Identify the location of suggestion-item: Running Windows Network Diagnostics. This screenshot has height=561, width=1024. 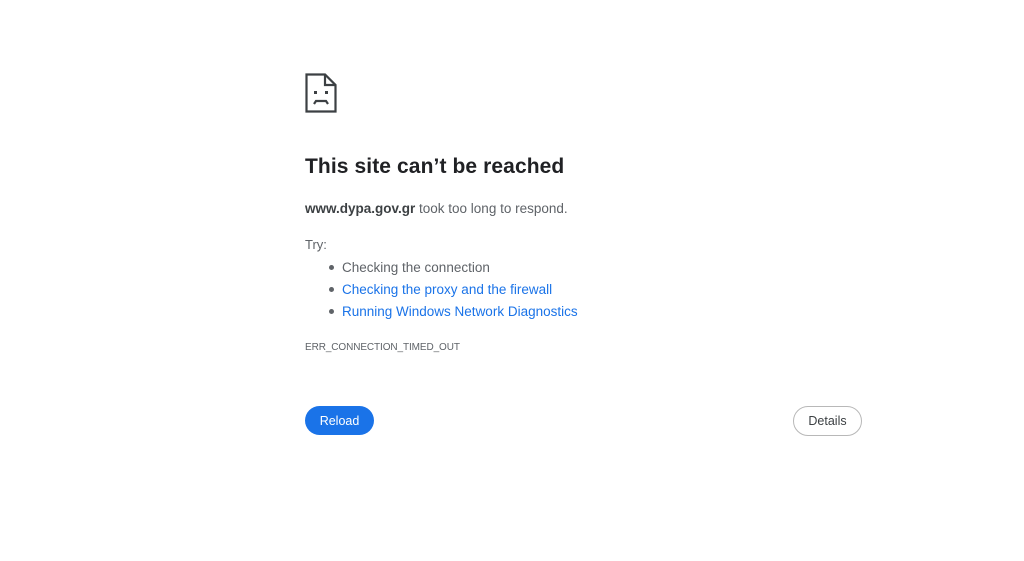
(441, 314).